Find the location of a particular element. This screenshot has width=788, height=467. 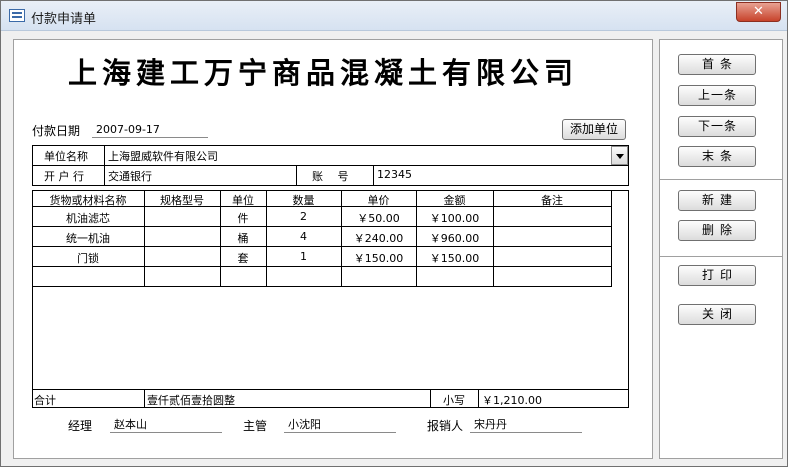

manager-field: 赵本山 is located at coordinates (166, 425).